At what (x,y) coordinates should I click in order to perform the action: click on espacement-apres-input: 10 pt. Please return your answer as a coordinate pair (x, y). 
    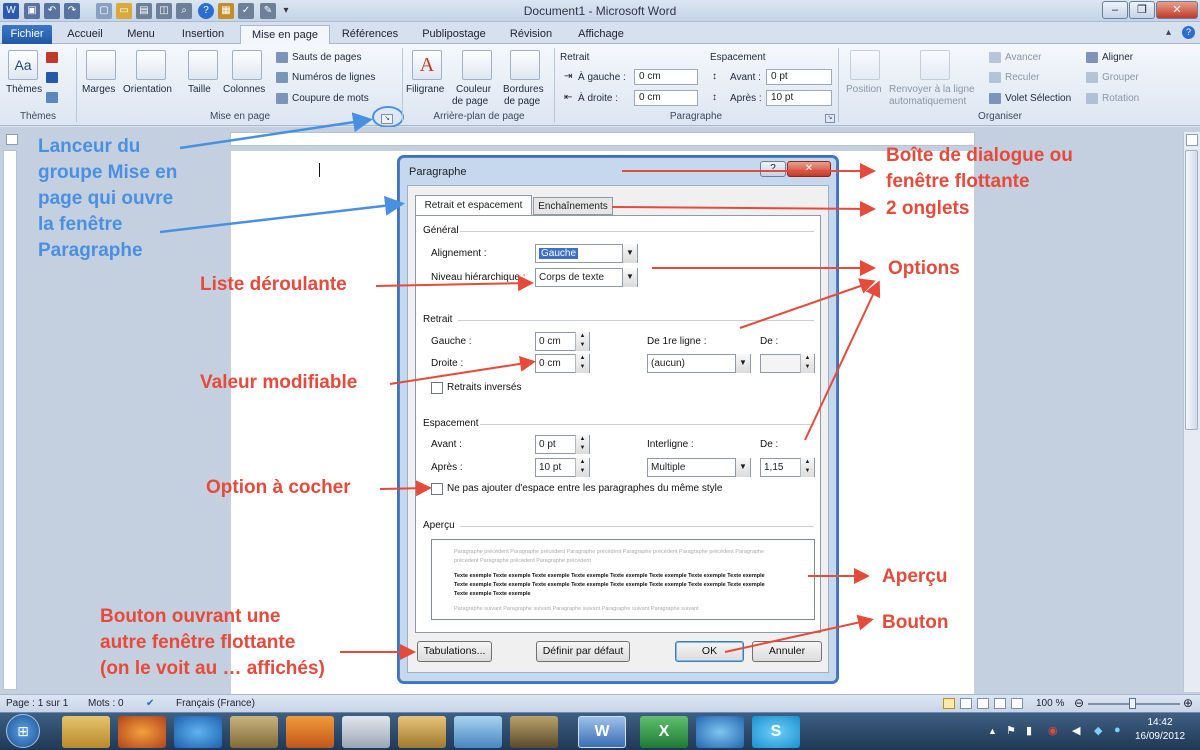
    Looking at the image, I should click on (799, 98).